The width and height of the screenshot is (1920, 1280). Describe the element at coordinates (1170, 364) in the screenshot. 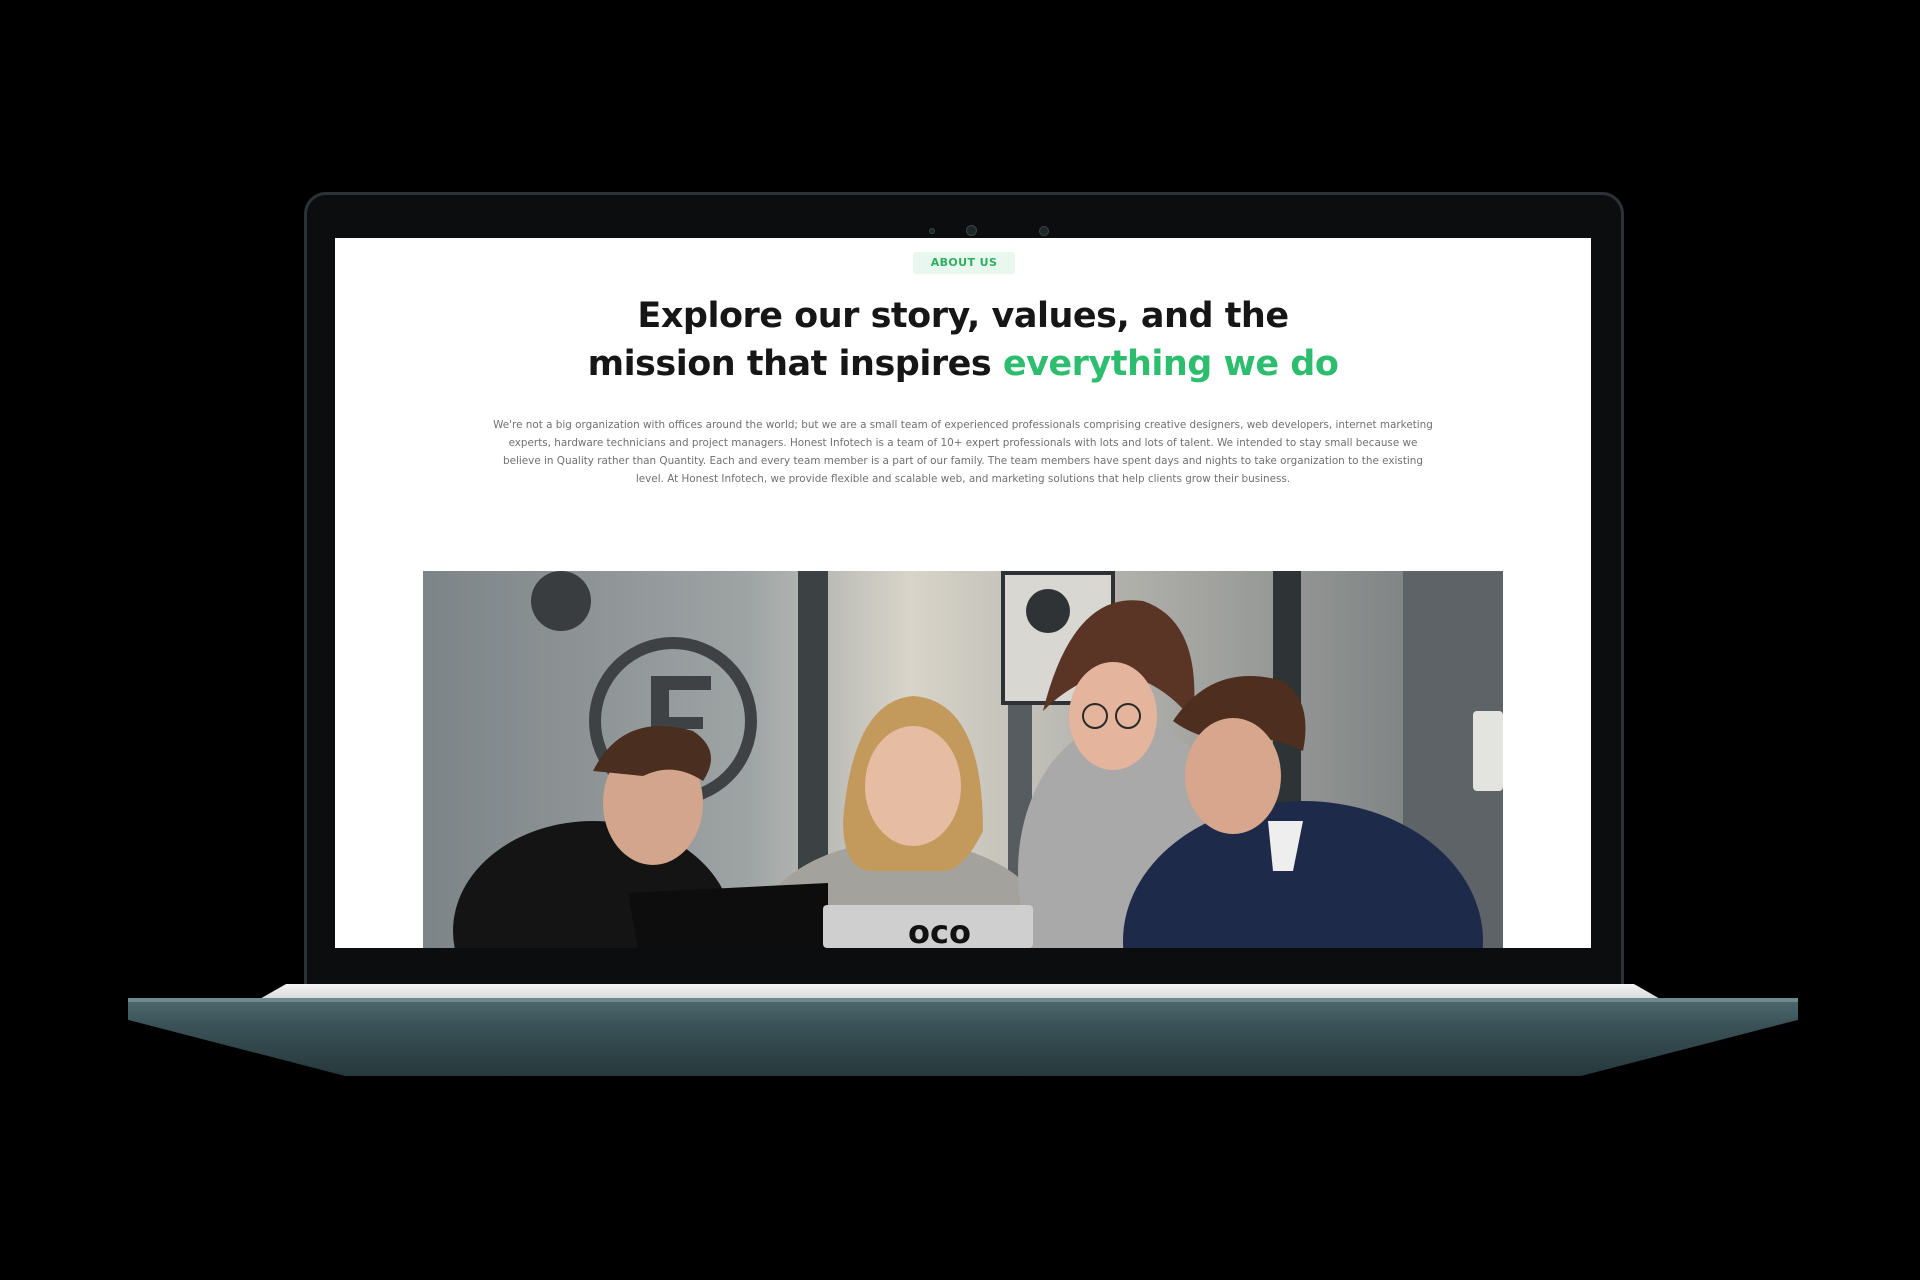

I see `headline-accent: everything we do` at that location.